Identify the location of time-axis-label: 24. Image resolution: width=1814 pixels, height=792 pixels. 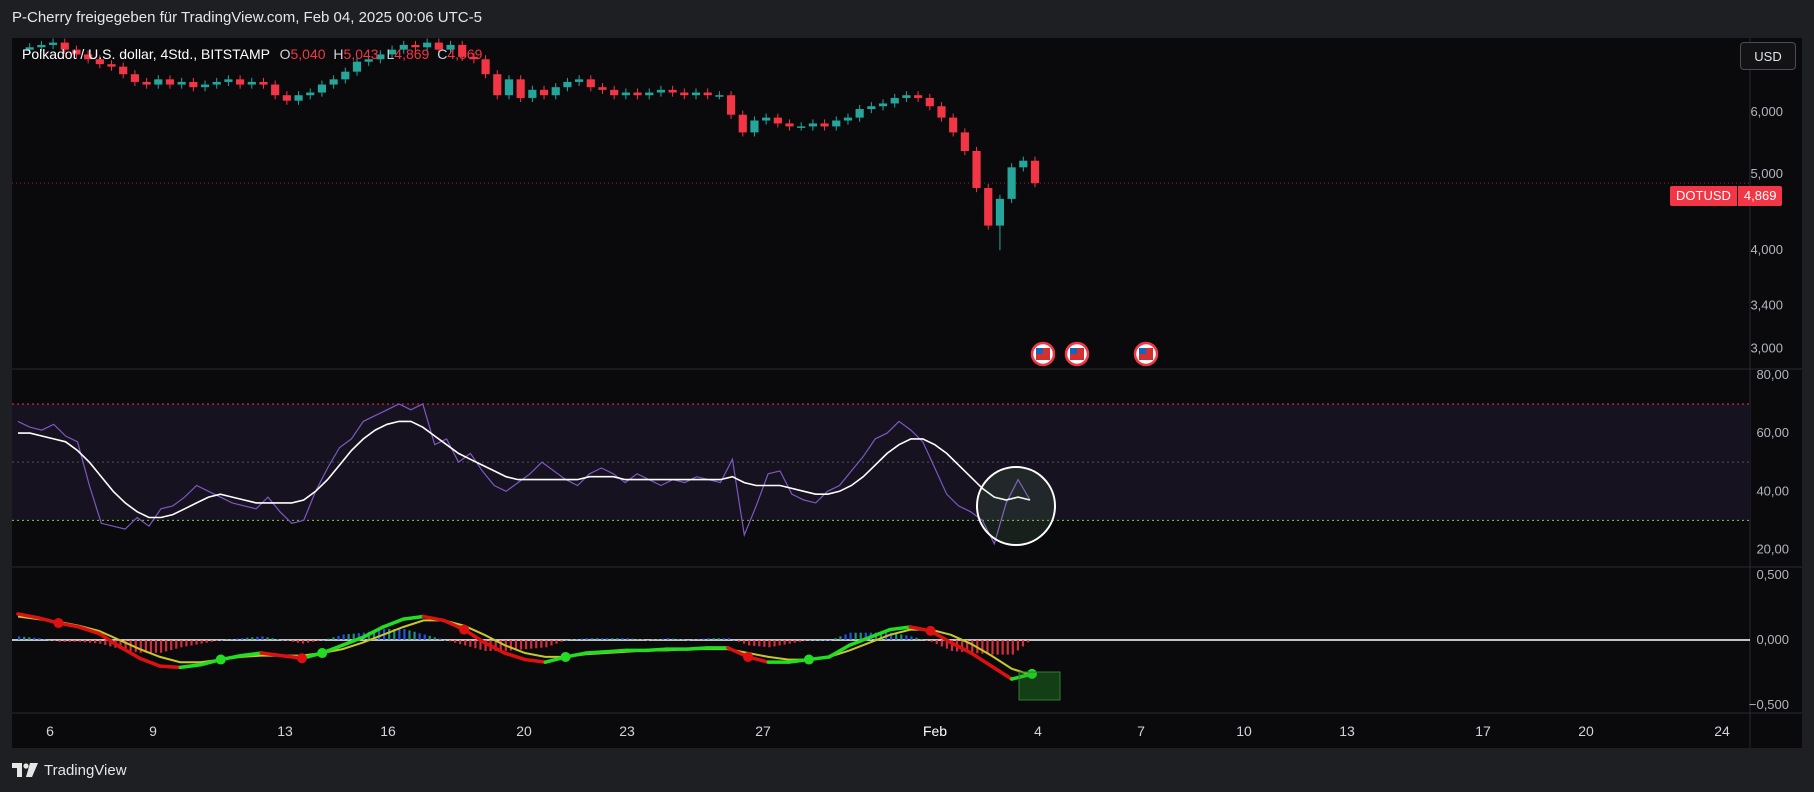
(1722, 731).